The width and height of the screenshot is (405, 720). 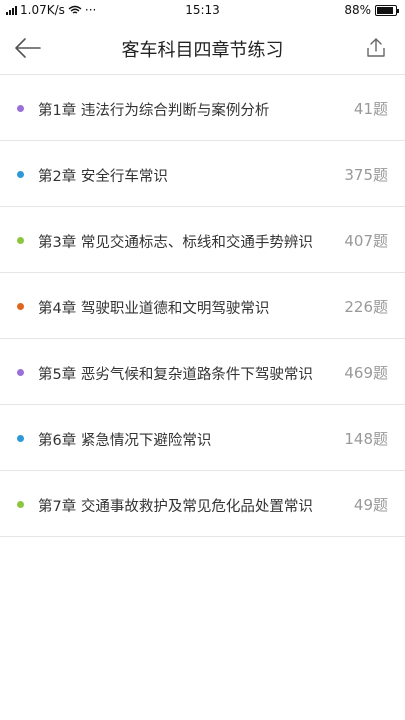 I want to click on chapter-item: 第3章 常见交通标志、标线和交通手势辨识 407题, so click(x=202, y=240).